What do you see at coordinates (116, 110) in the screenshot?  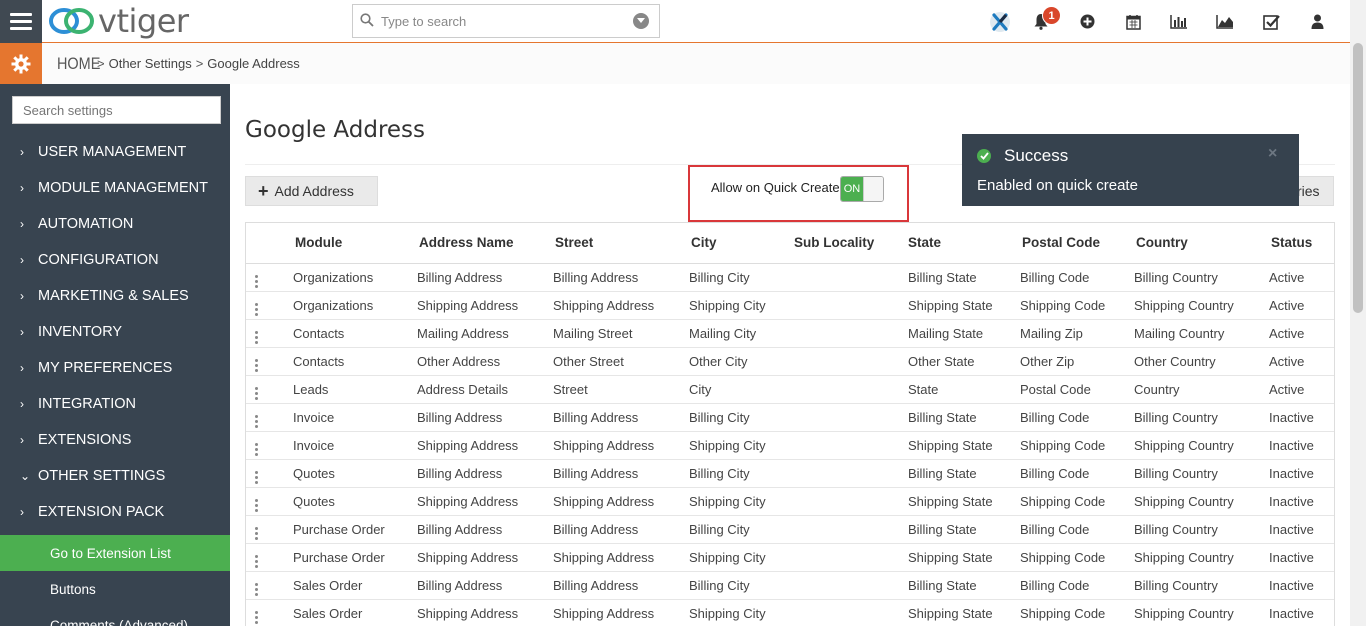 I see `settings-search-input` at bounding box center [116, 110].